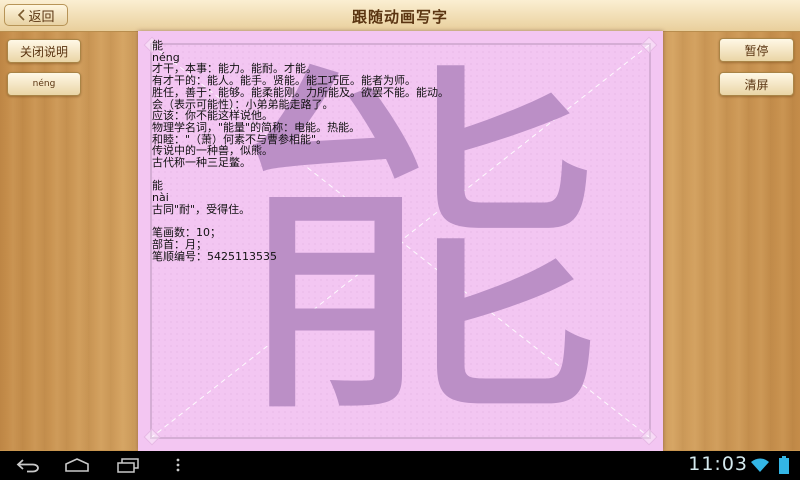 This screenshot has width=800, height=480. I want to click on battery-icon, so click(784, 465).